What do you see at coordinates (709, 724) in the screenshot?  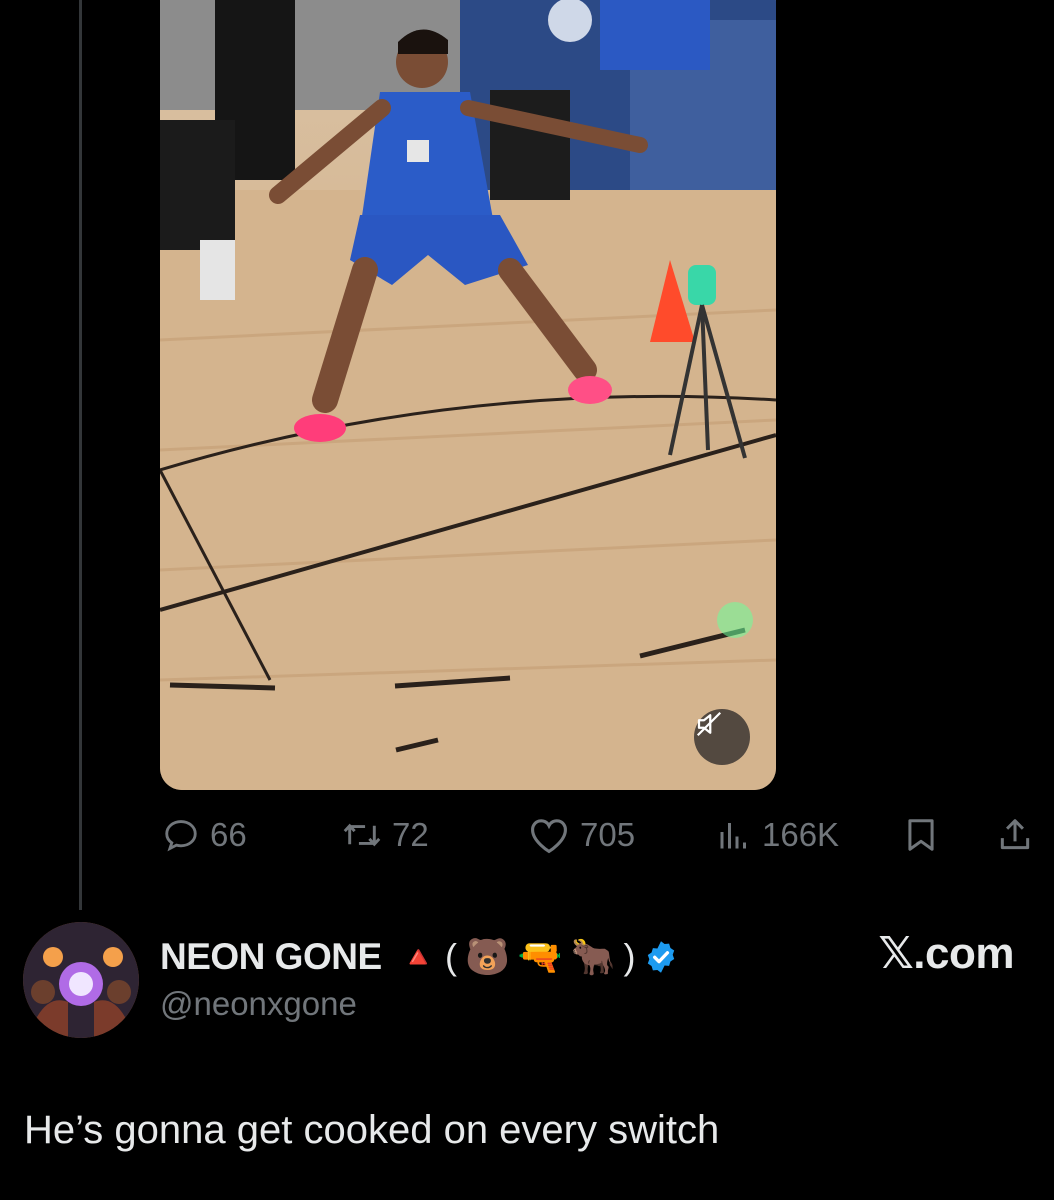 I see `mute-icon` at bounding box center [709, 724].